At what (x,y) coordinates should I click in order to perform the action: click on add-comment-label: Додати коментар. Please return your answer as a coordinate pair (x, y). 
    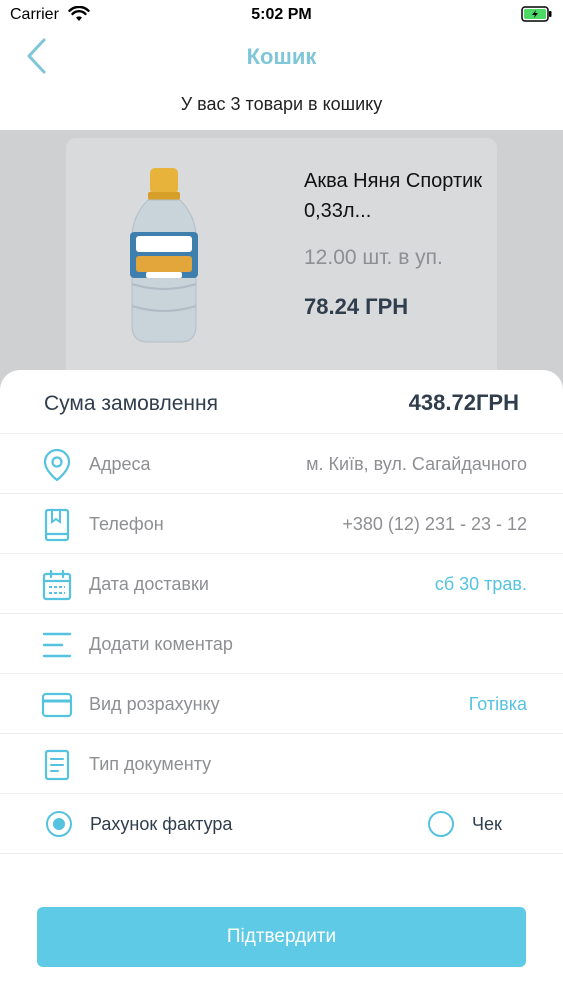
    Looking at the image, I should click on (161, 644).